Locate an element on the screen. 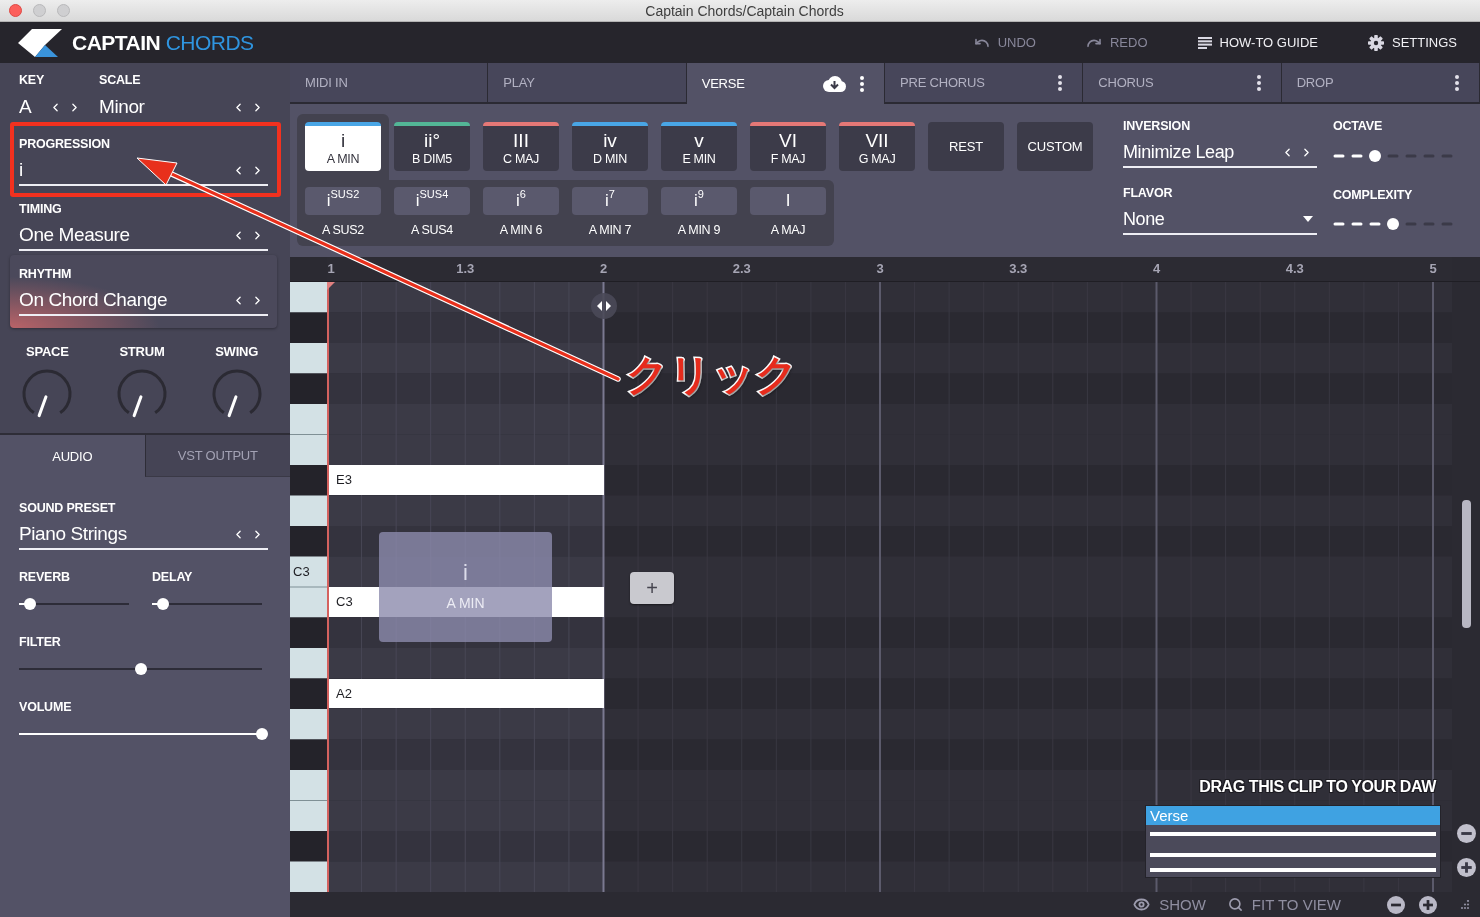 The width and height of the screenshot is (1480, 917). timing-selector: One Measure is located at coordinates (143, 236).